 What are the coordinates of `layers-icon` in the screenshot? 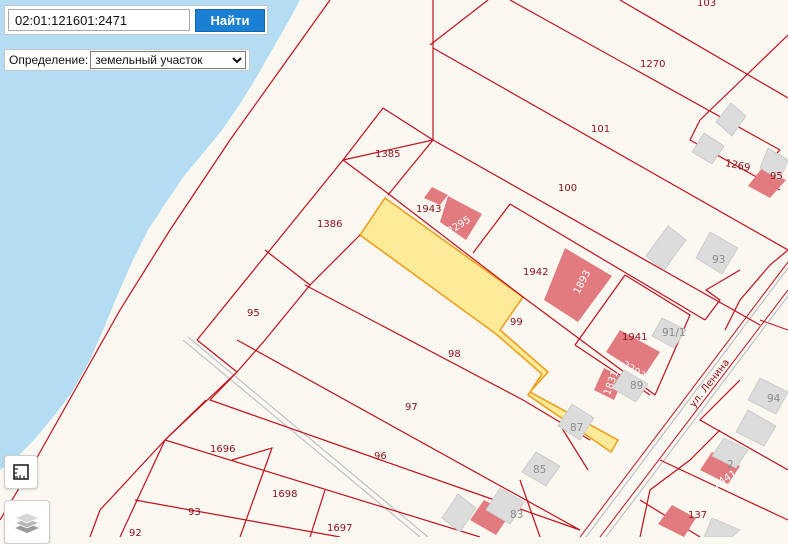 It's located at (27, 522).